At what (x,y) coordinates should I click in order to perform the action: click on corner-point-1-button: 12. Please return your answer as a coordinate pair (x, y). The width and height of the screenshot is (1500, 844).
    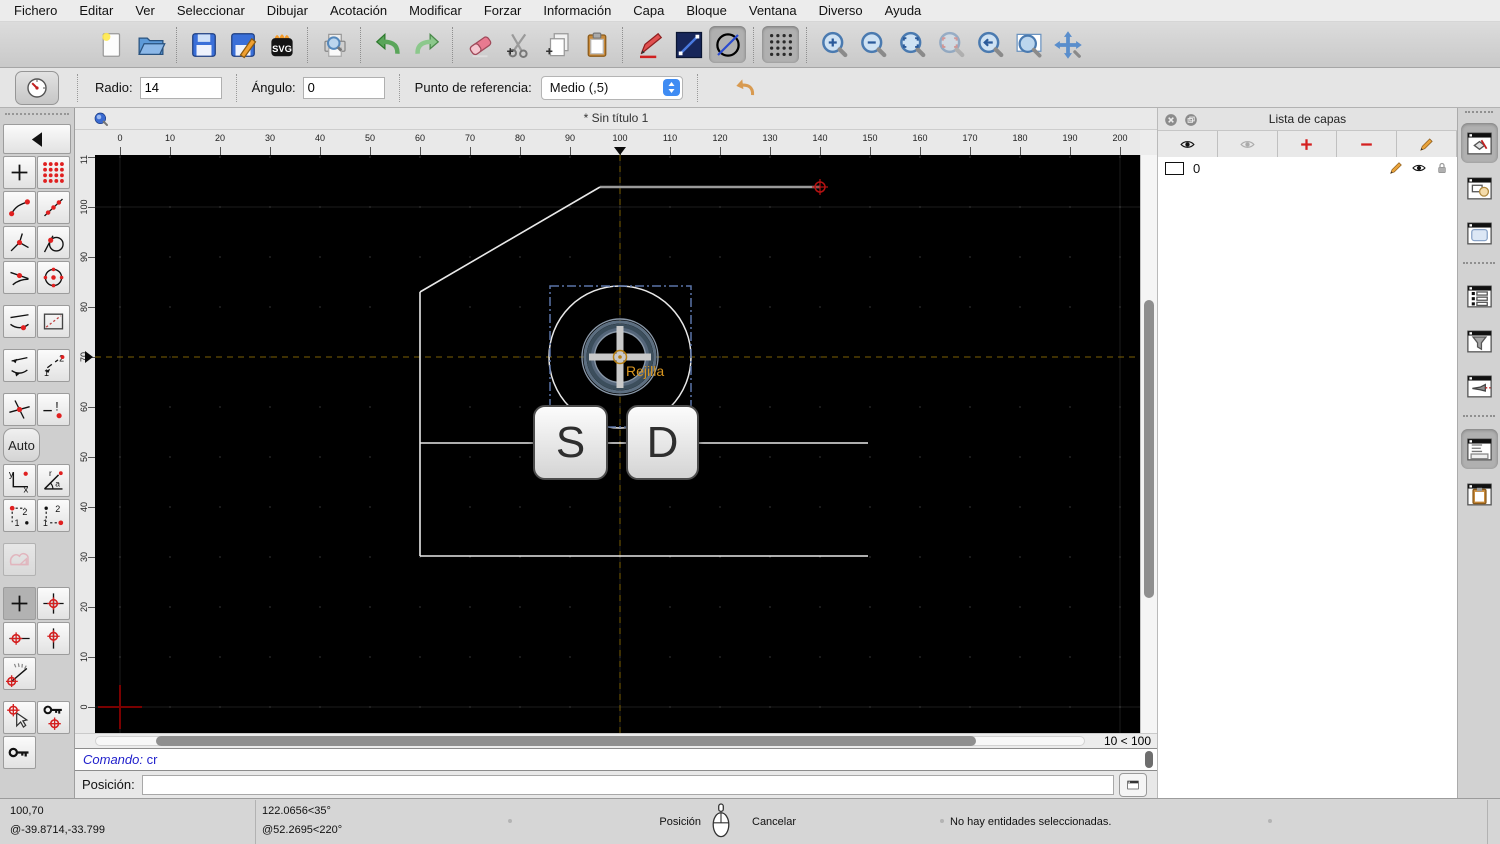
    Looking at the image, I should click on (19, 515).